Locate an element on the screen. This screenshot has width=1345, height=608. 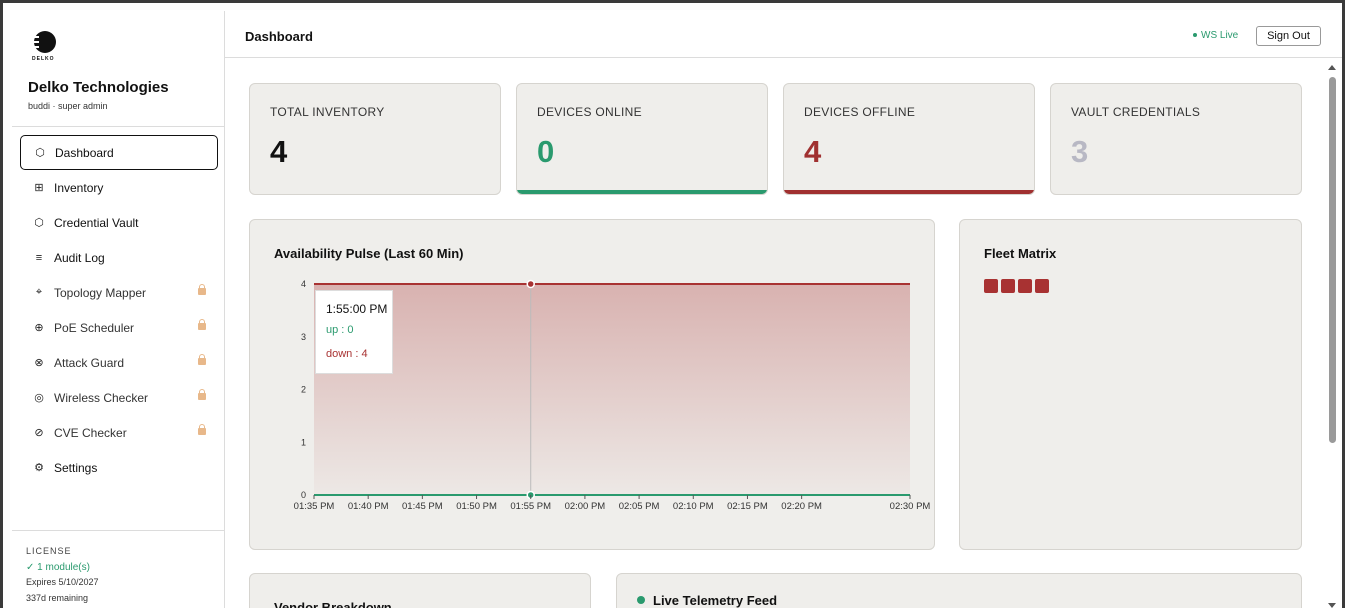
brand-name: Delko Technologies is located at coordinates (98, 87).